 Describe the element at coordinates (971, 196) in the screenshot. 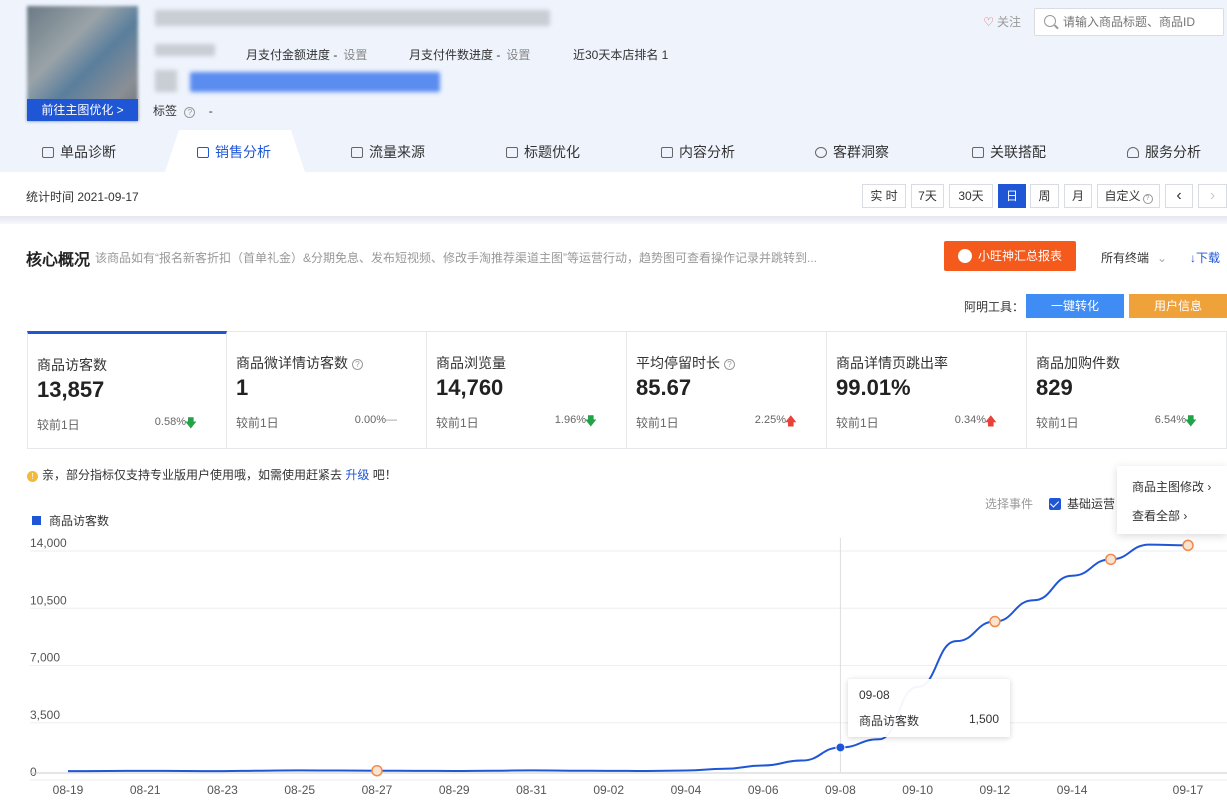

I see `time-30d-button: 30天` at that location.